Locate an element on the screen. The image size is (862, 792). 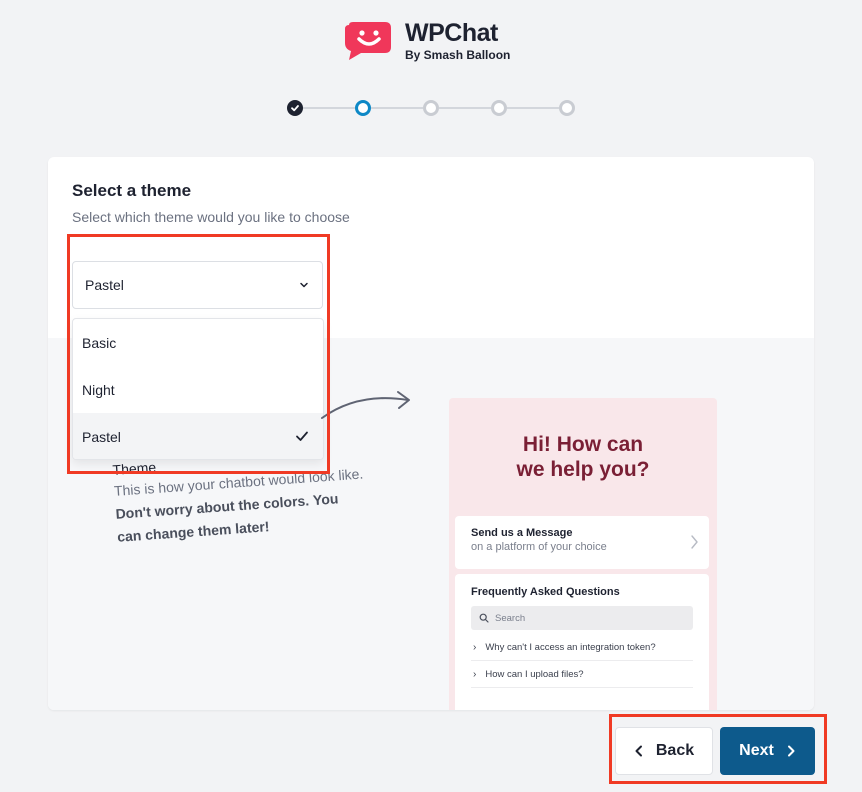
theme-dropdown-list: Basic Night Pastel is located at coordinates (198, 389).